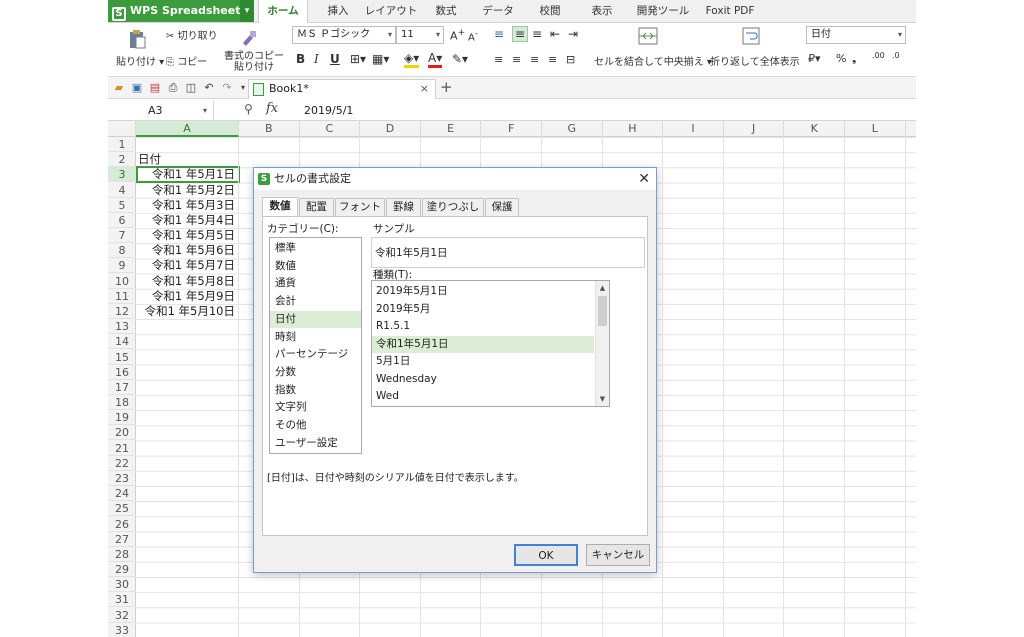 The height and width of the screenshot is (637, 1024). I want to click on tab-alignment: 配置, so click(316, 207).